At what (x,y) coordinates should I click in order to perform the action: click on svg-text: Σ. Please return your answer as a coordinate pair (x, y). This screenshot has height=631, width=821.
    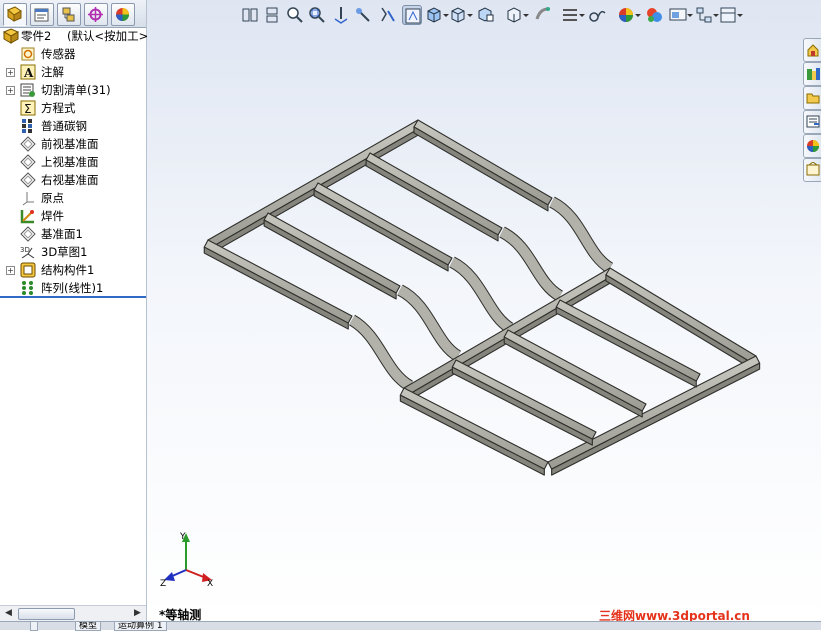
    Looking at the image, I should click on (28, 109).